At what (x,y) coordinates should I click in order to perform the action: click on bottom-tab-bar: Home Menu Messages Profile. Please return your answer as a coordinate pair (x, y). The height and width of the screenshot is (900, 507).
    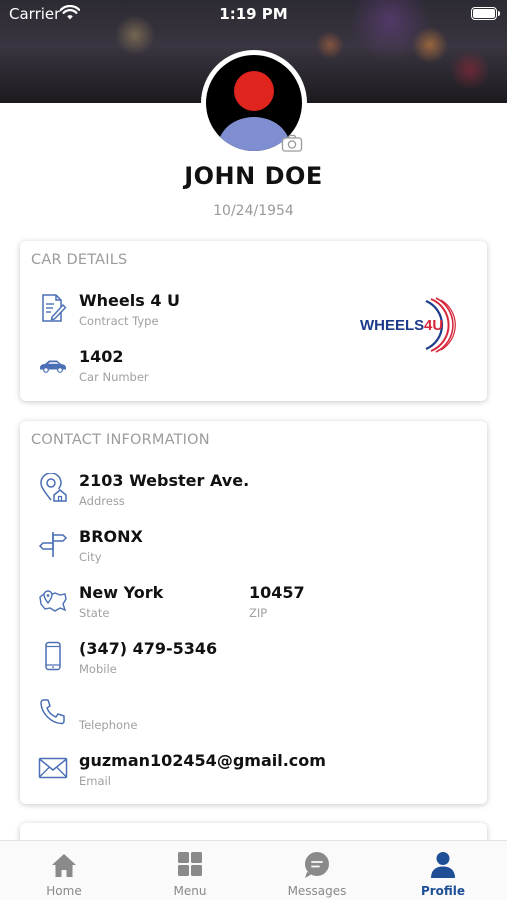
    Looking at the image, I should click on (253, 870).